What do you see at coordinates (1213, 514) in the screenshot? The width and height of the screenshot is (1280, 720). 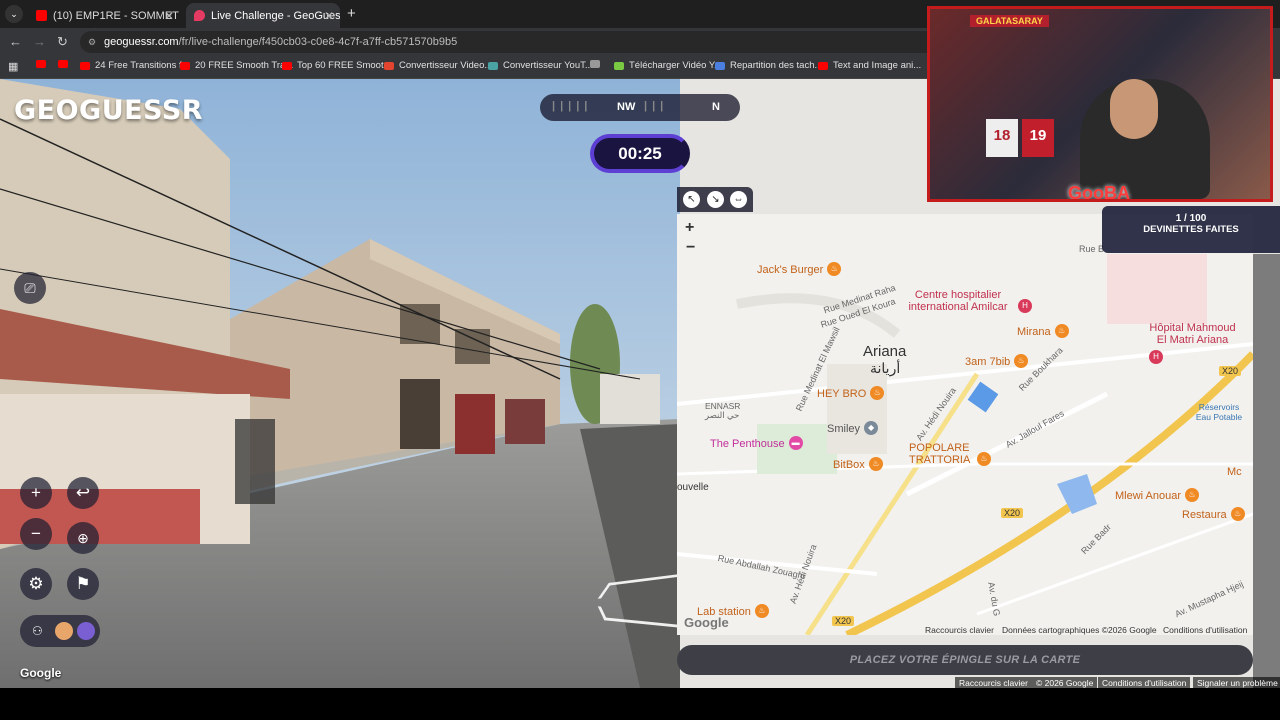 I see `map-place-food: Restaura ♨` at bounding box center [1213, 514].